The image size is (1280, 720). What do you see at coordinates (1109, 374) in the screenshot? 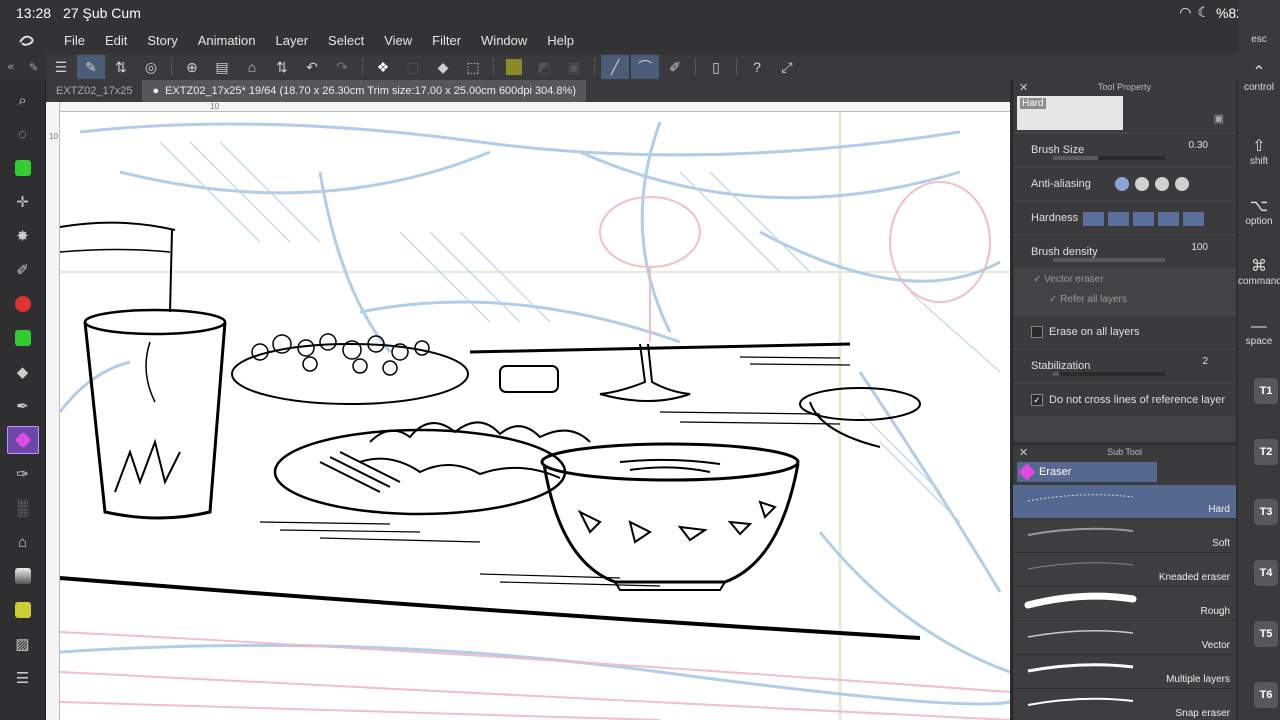
I see `stabilization-slider` at bounding box center [1109, 374].